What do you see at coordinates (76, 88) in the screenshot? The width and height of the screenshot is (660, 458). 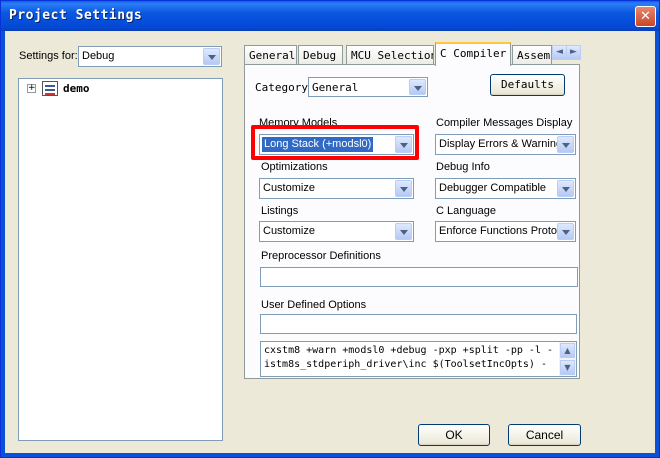 I see `tree-item-demo: demo` at bounding box center [76, 88].